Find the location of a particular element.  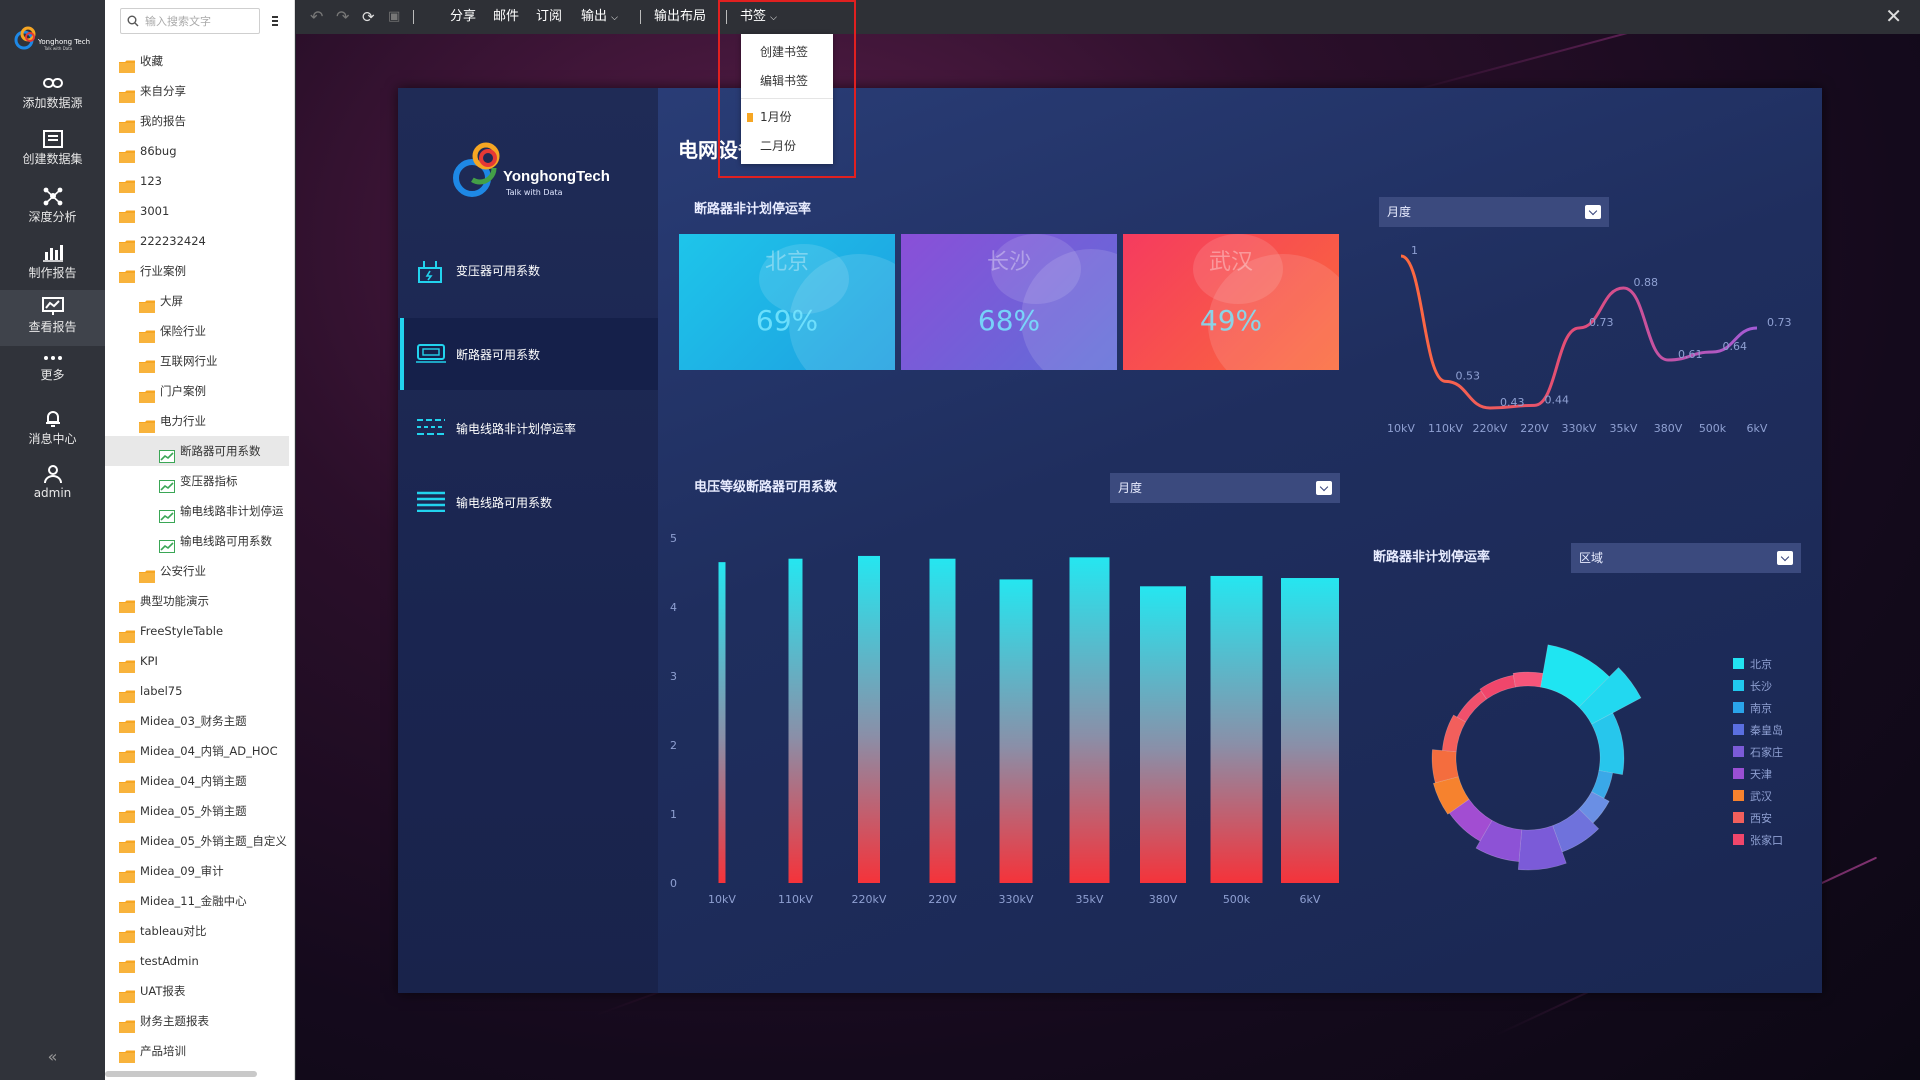

tree-horizontal-scrollbar is located at coordinates (181, 1074).